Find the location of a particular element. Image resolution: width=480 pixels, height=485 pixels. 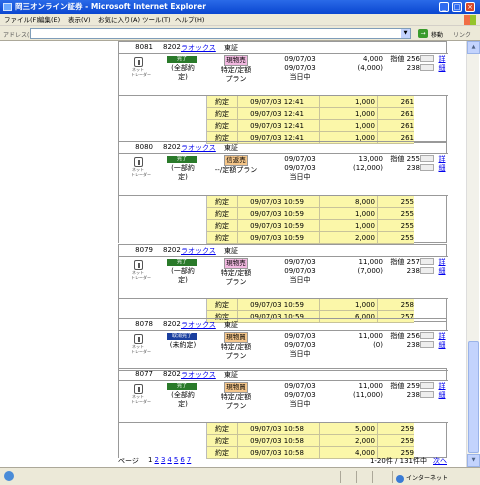

menu-tools: ツール(T) is located at coordinates (156, 20).